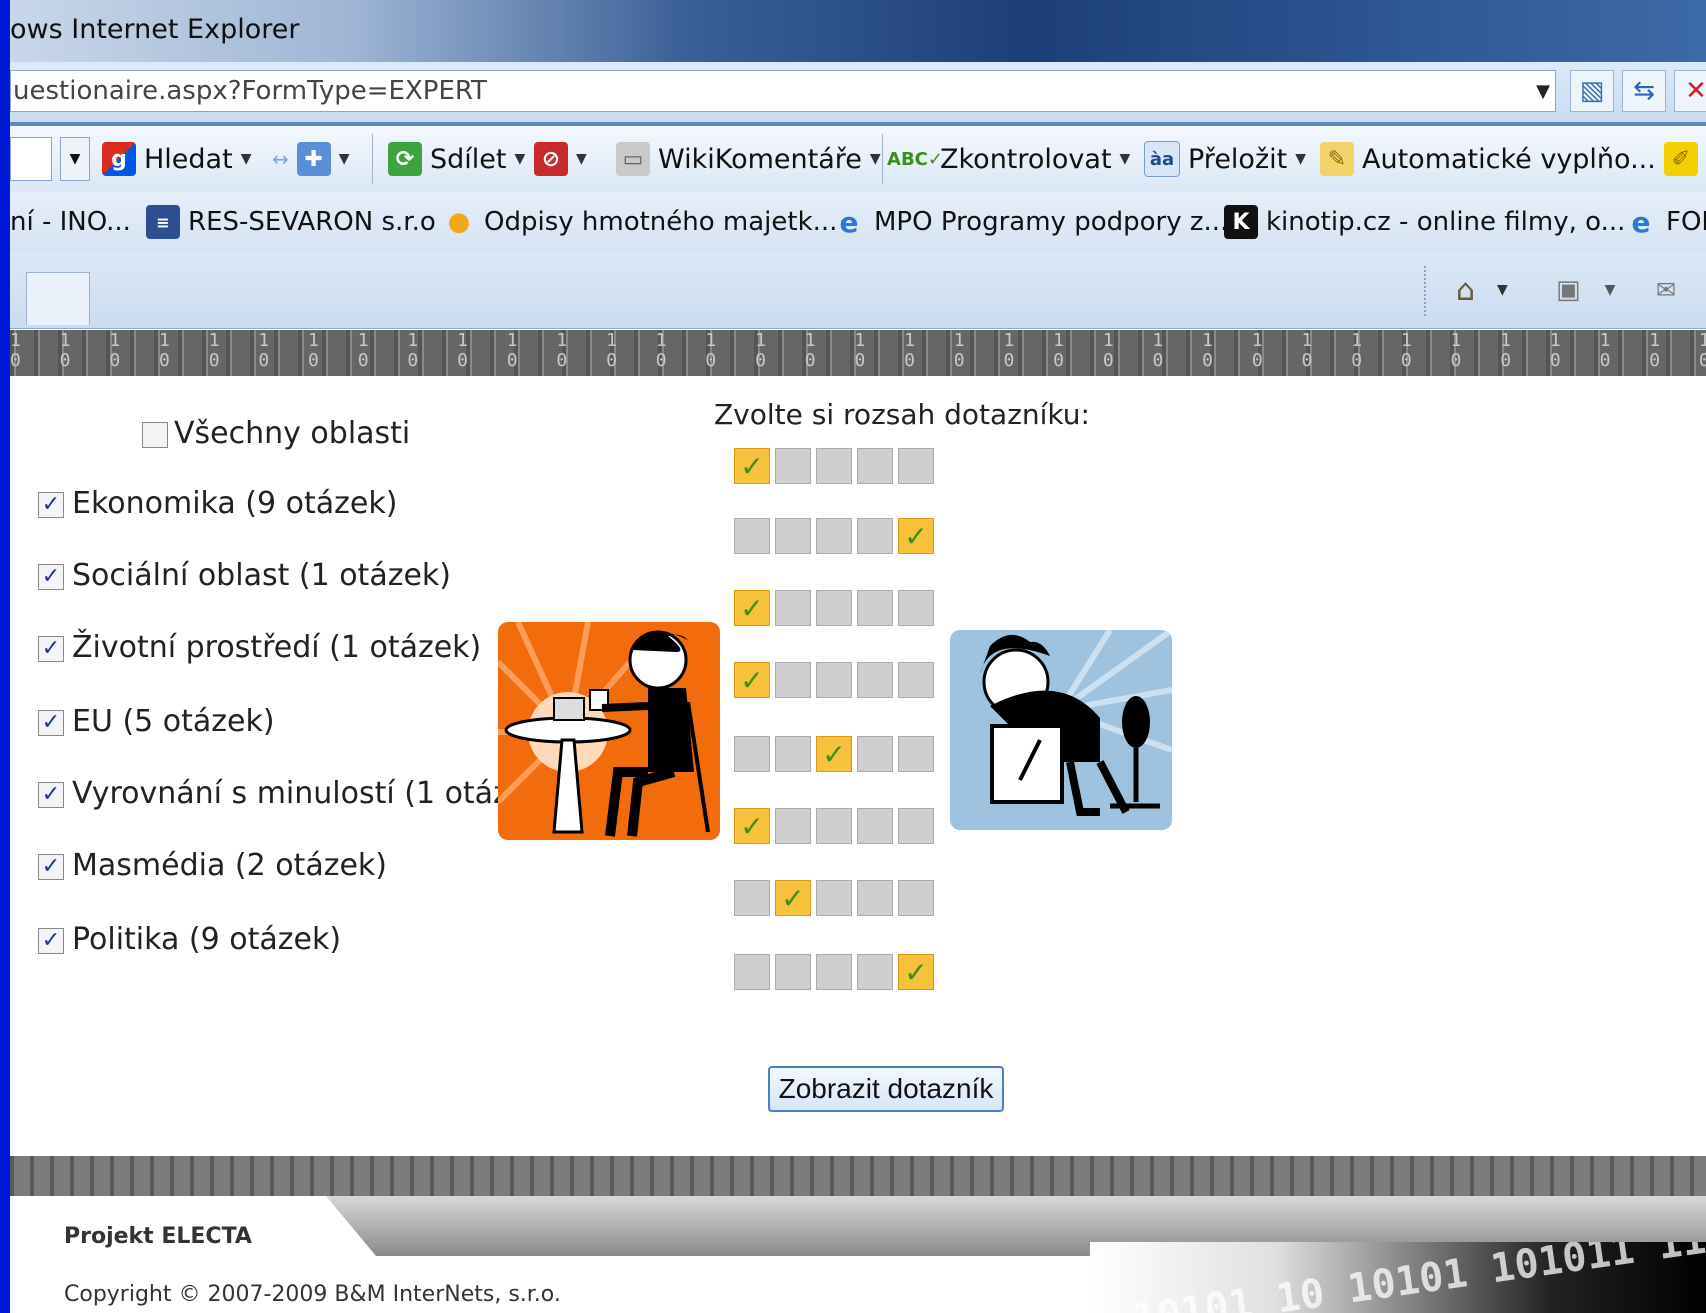  What do you see at coordinates (551, 159) in the screenshot?
I see `block-icon: ⊘` at bounding box center [551, 159].